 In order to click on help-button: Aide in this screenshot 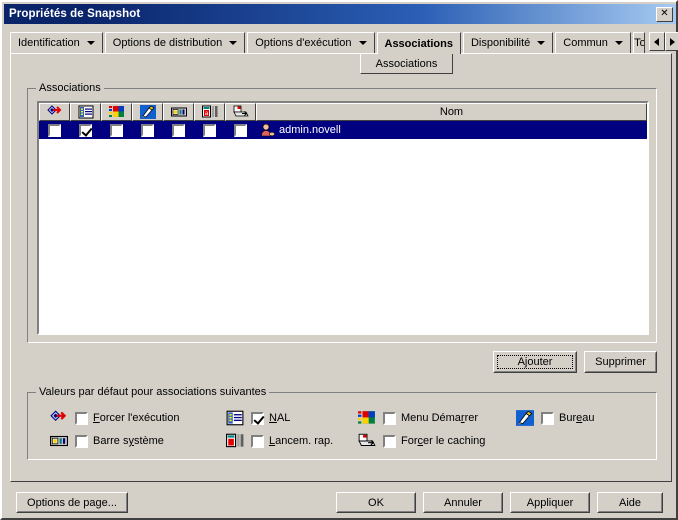, I will do `click(630, 502)`.